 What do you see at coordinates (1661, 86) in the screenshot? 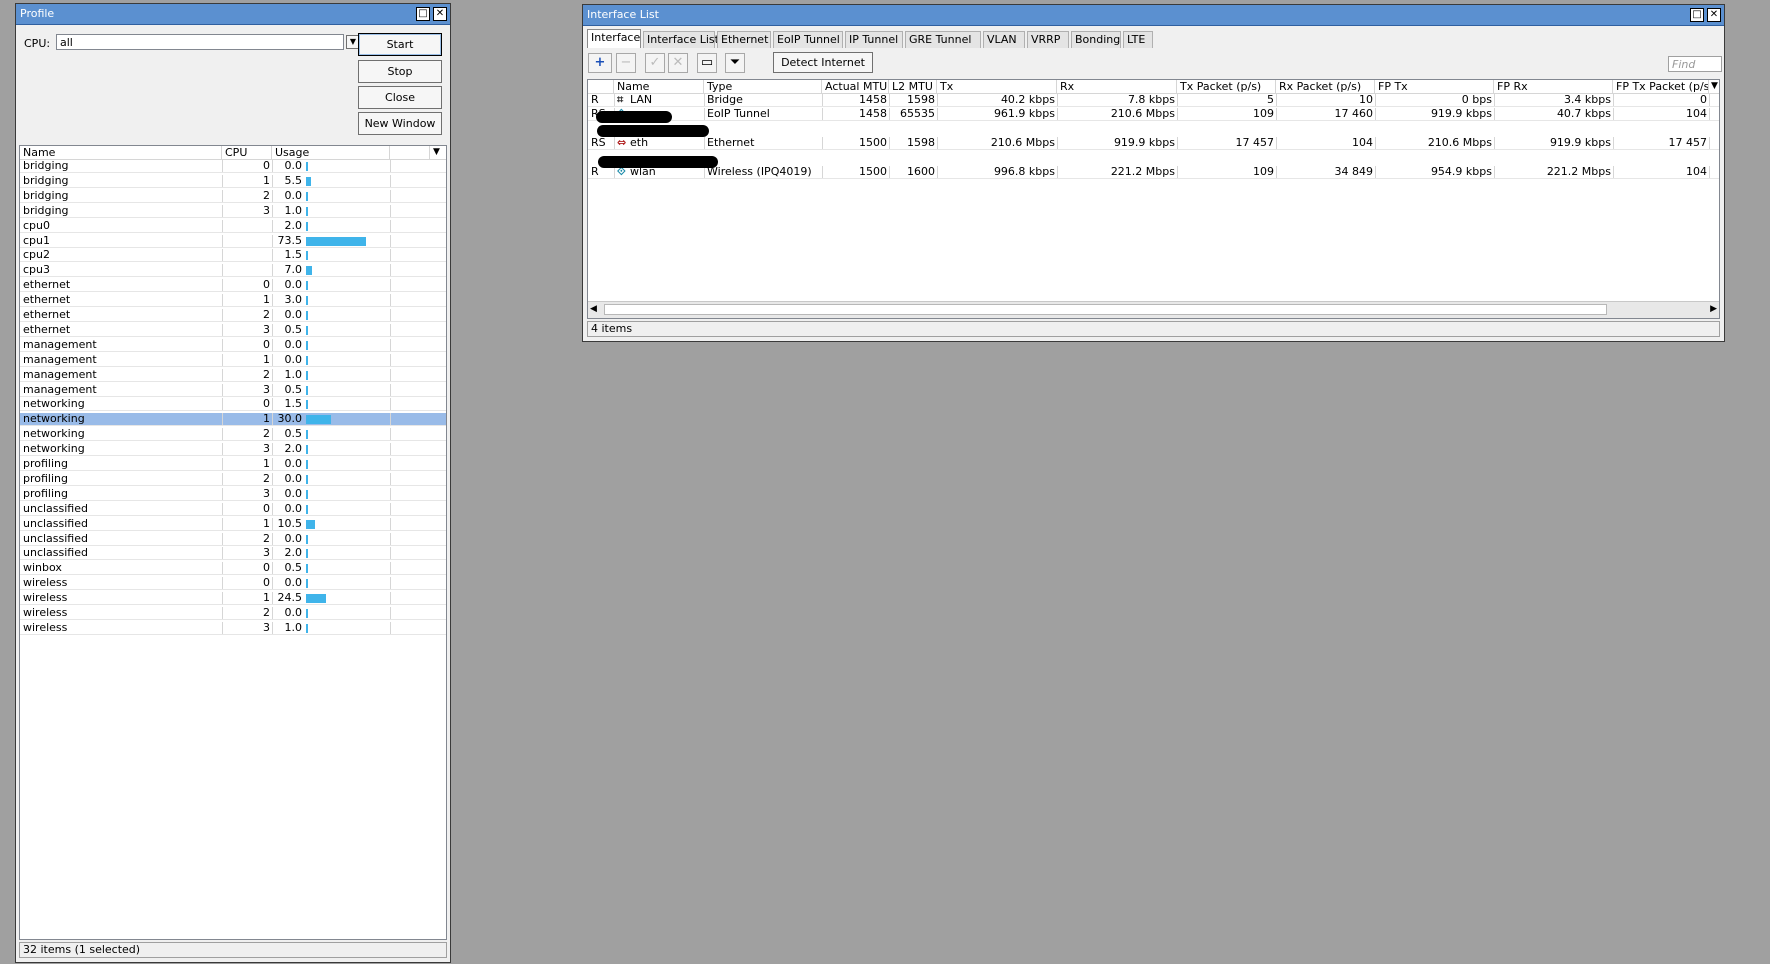
I see `column-header-fp-tx-pkt: FP Tx Packet (p/s)` at bounding box center [1661, 86].